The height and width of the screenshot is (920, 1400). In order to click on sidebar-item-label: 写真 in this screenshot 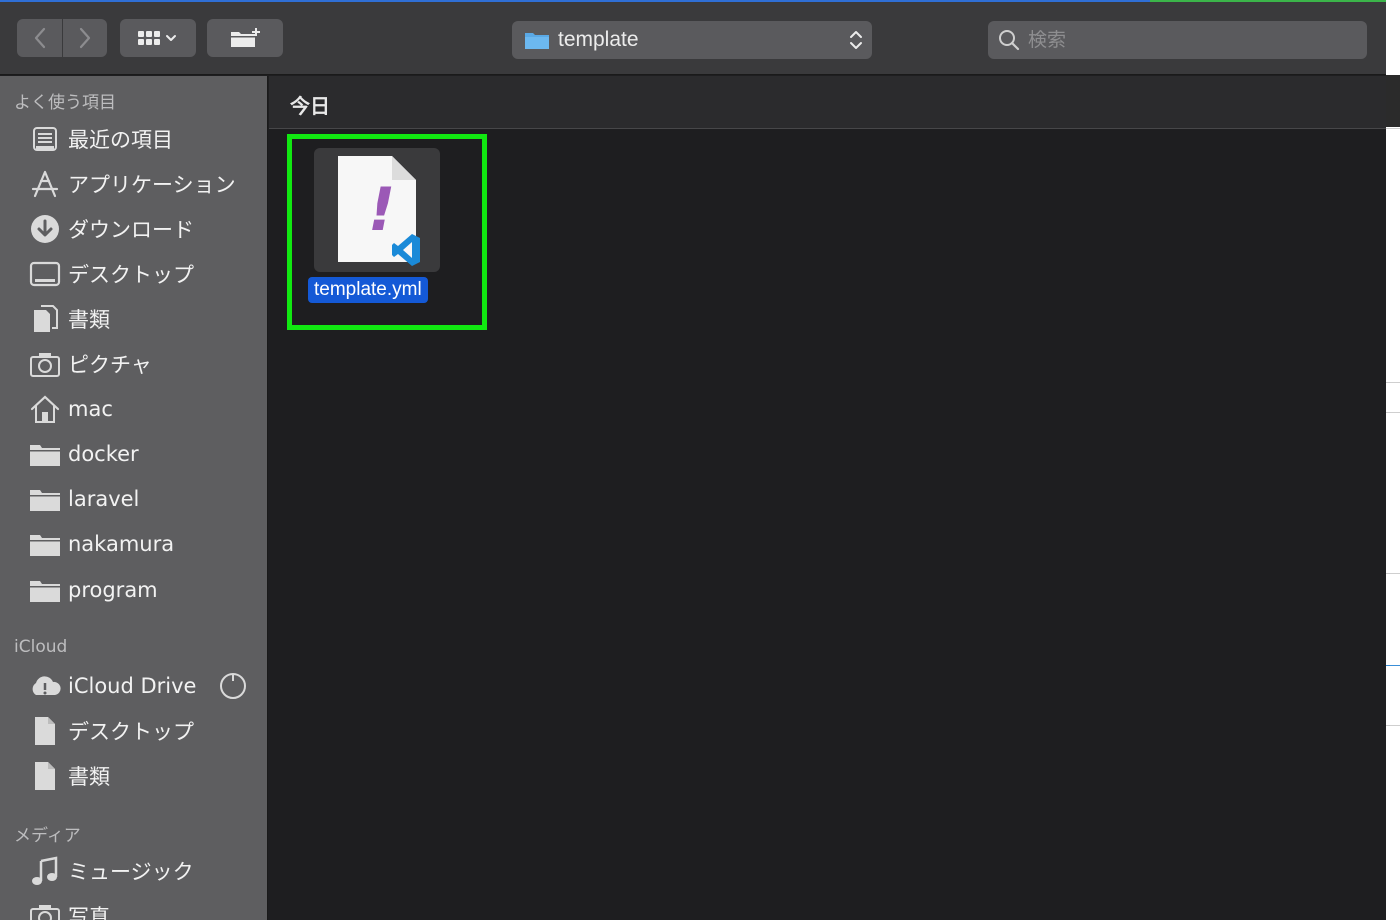, I will do `click(89, 912)`.